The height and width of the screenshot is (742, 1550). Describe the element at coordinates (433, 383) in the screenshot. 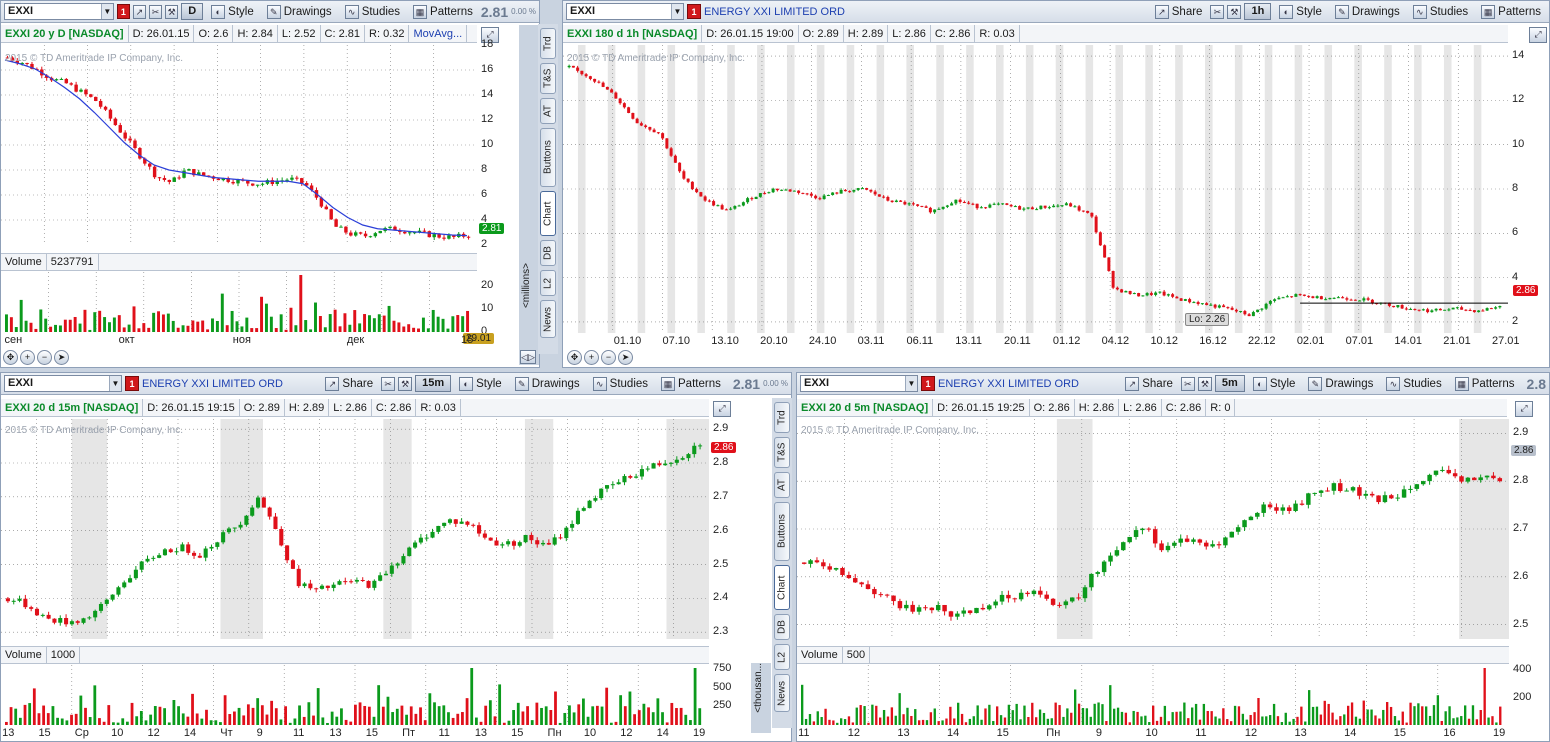

I see `aggregation-button: 15m` at that location.